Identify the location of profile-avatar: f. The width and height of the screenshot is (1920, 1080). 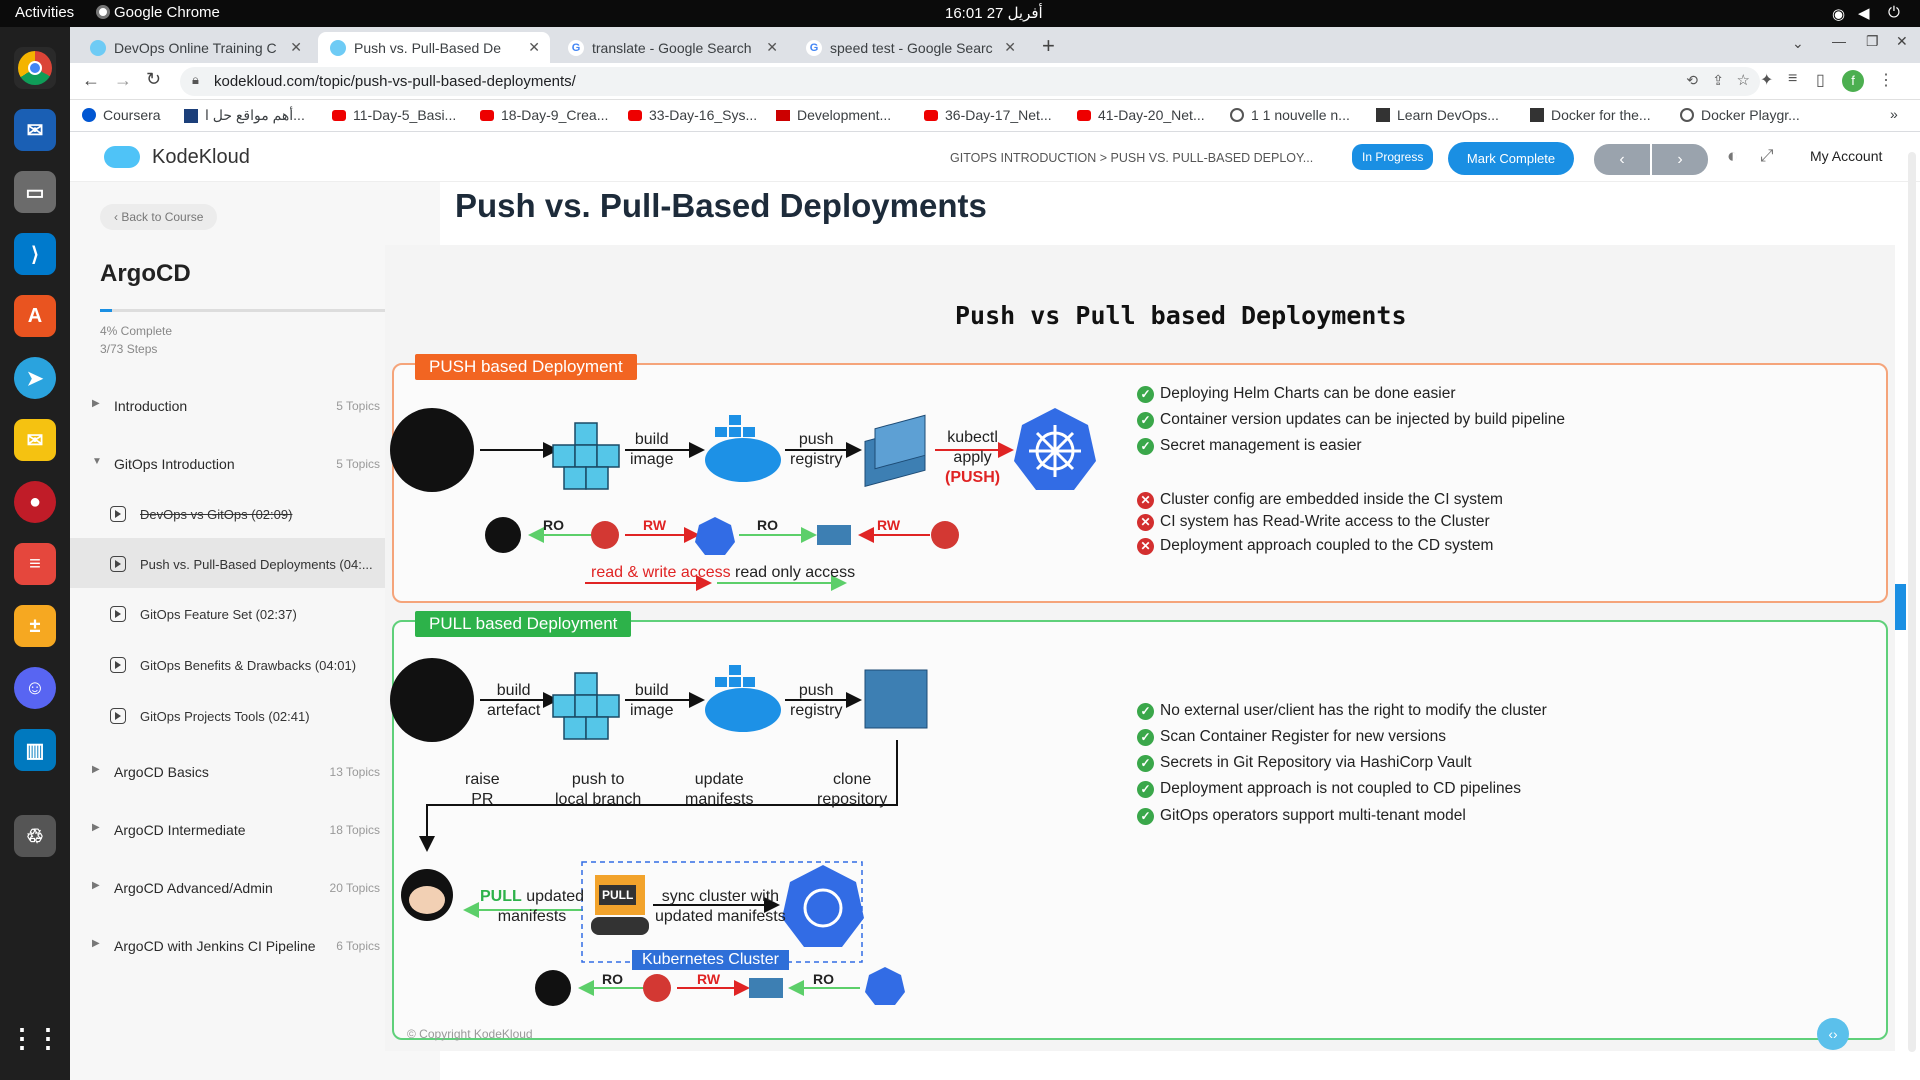
(1853, 81).